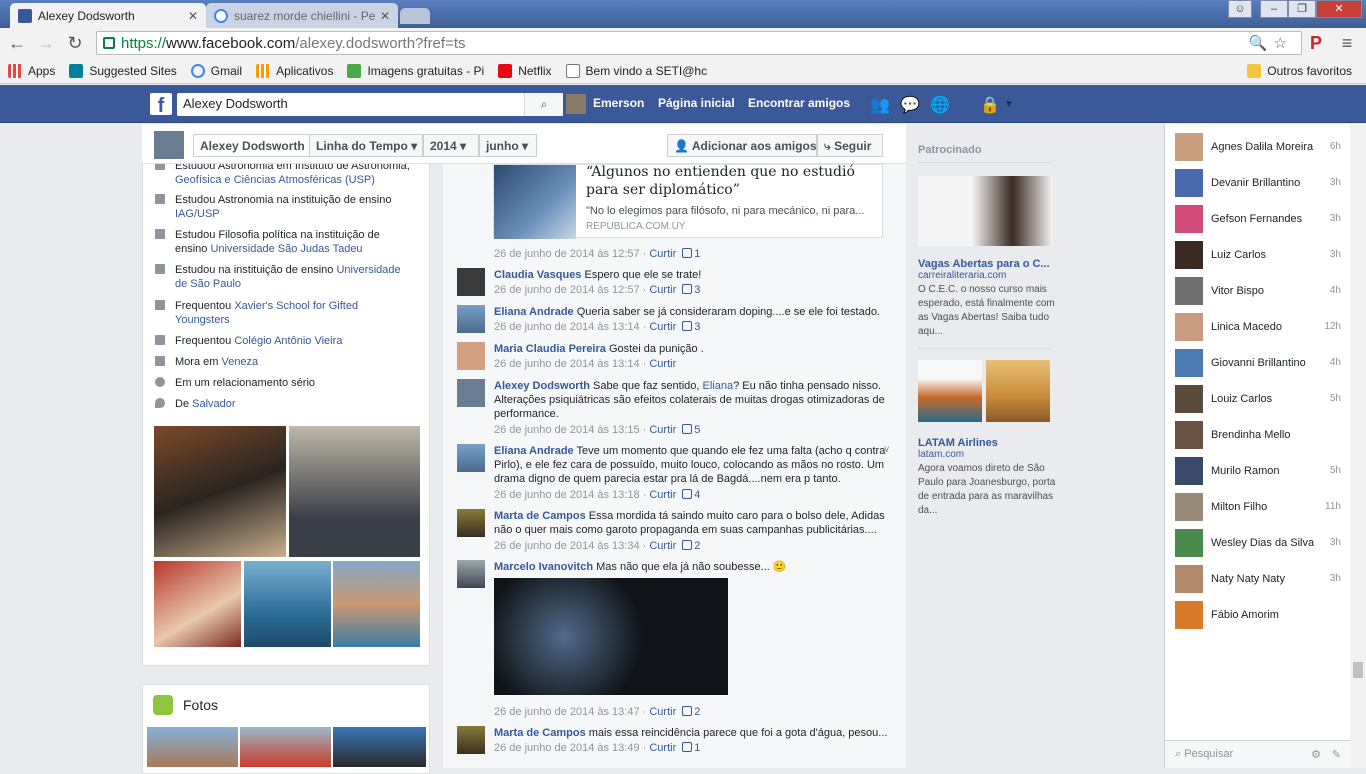 This screenshot has height=774, width=1366. What do you see at coordinates (537, 275) in the screenshot?
I see `commenter-name: Claudia Vasques` at bounding box center [537, 275].